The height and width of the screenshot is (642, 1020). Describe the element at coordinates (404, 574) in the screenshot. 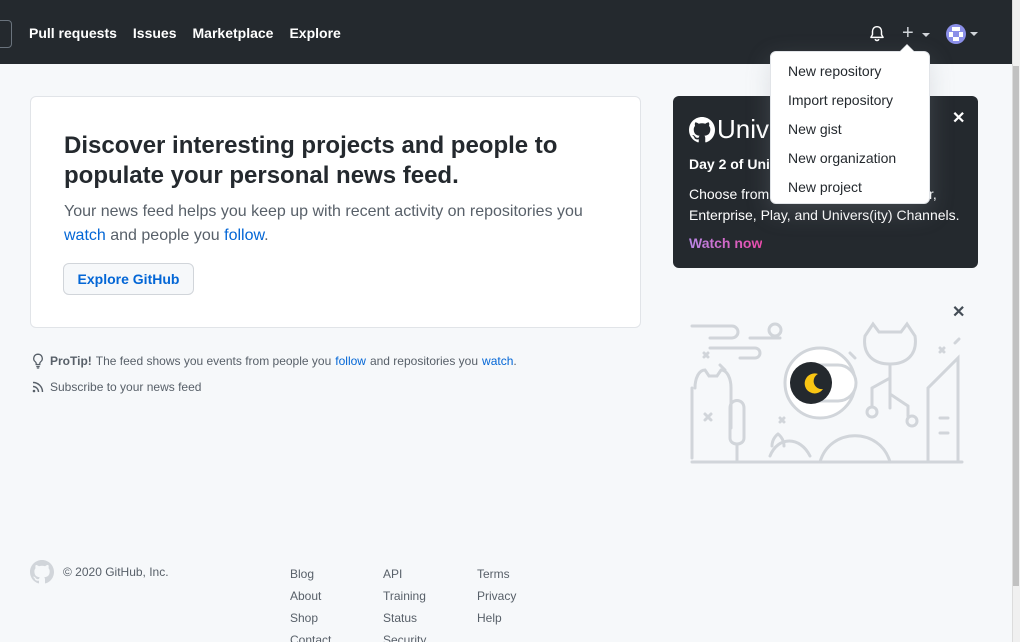

I see `footer-link-api: API` at that location.